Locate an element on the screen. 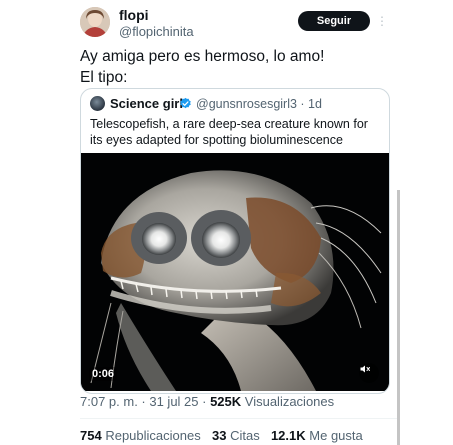  quotes-count: 33 is located at coordinates (219, 435).